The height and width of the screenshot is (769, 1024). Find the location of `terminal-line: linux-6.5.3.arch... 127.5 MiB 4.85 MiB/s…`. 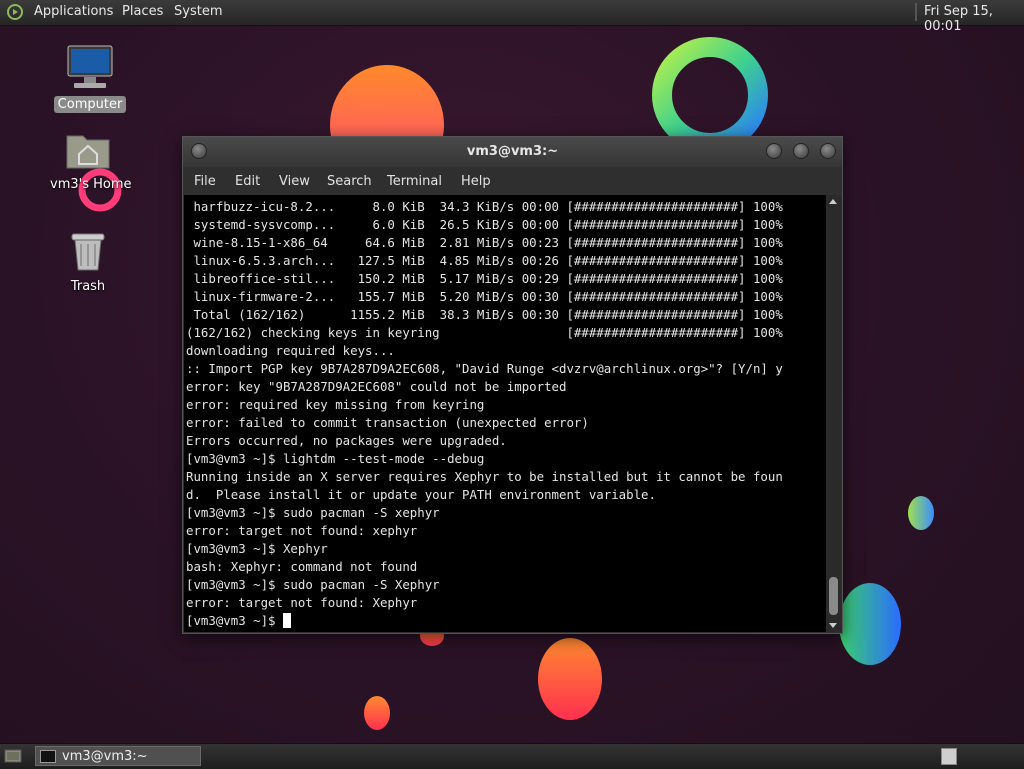

terminal-line: linux-6.5.3.arch... 127.5 MiB 4.85 MiB/s… is located at coordinates (484, 260).